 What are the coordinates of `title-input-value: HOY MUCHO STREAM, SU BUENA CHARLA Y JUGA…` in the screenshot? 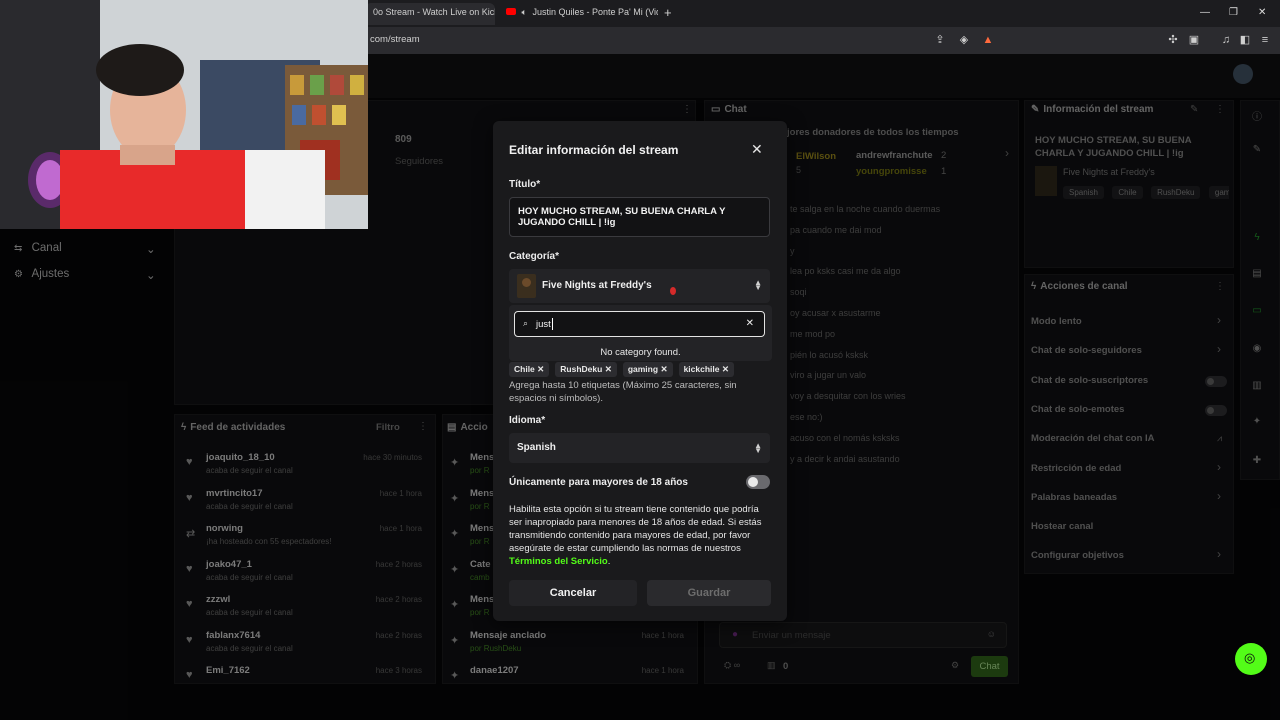 It's located at (622, 217).